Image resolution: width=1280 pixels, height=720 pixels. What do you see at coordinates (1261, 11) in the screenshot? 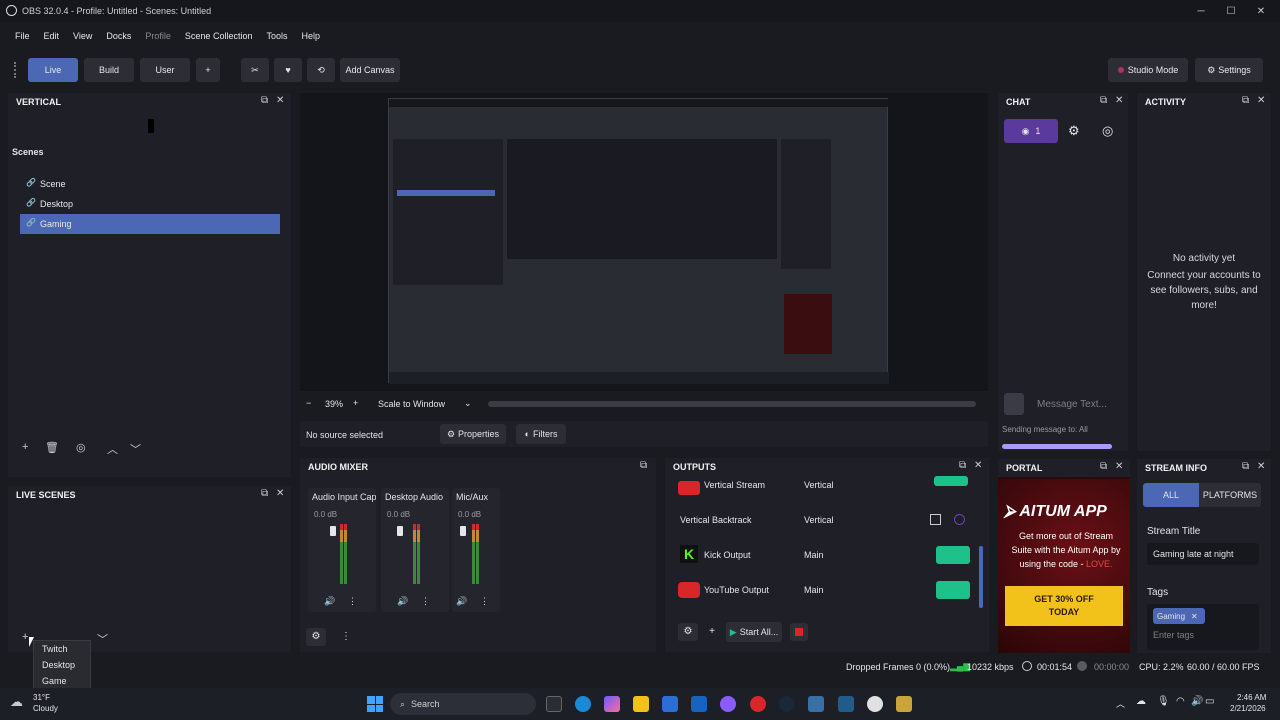
I see `close-button: ✕` at bounding box center [1261, 11].